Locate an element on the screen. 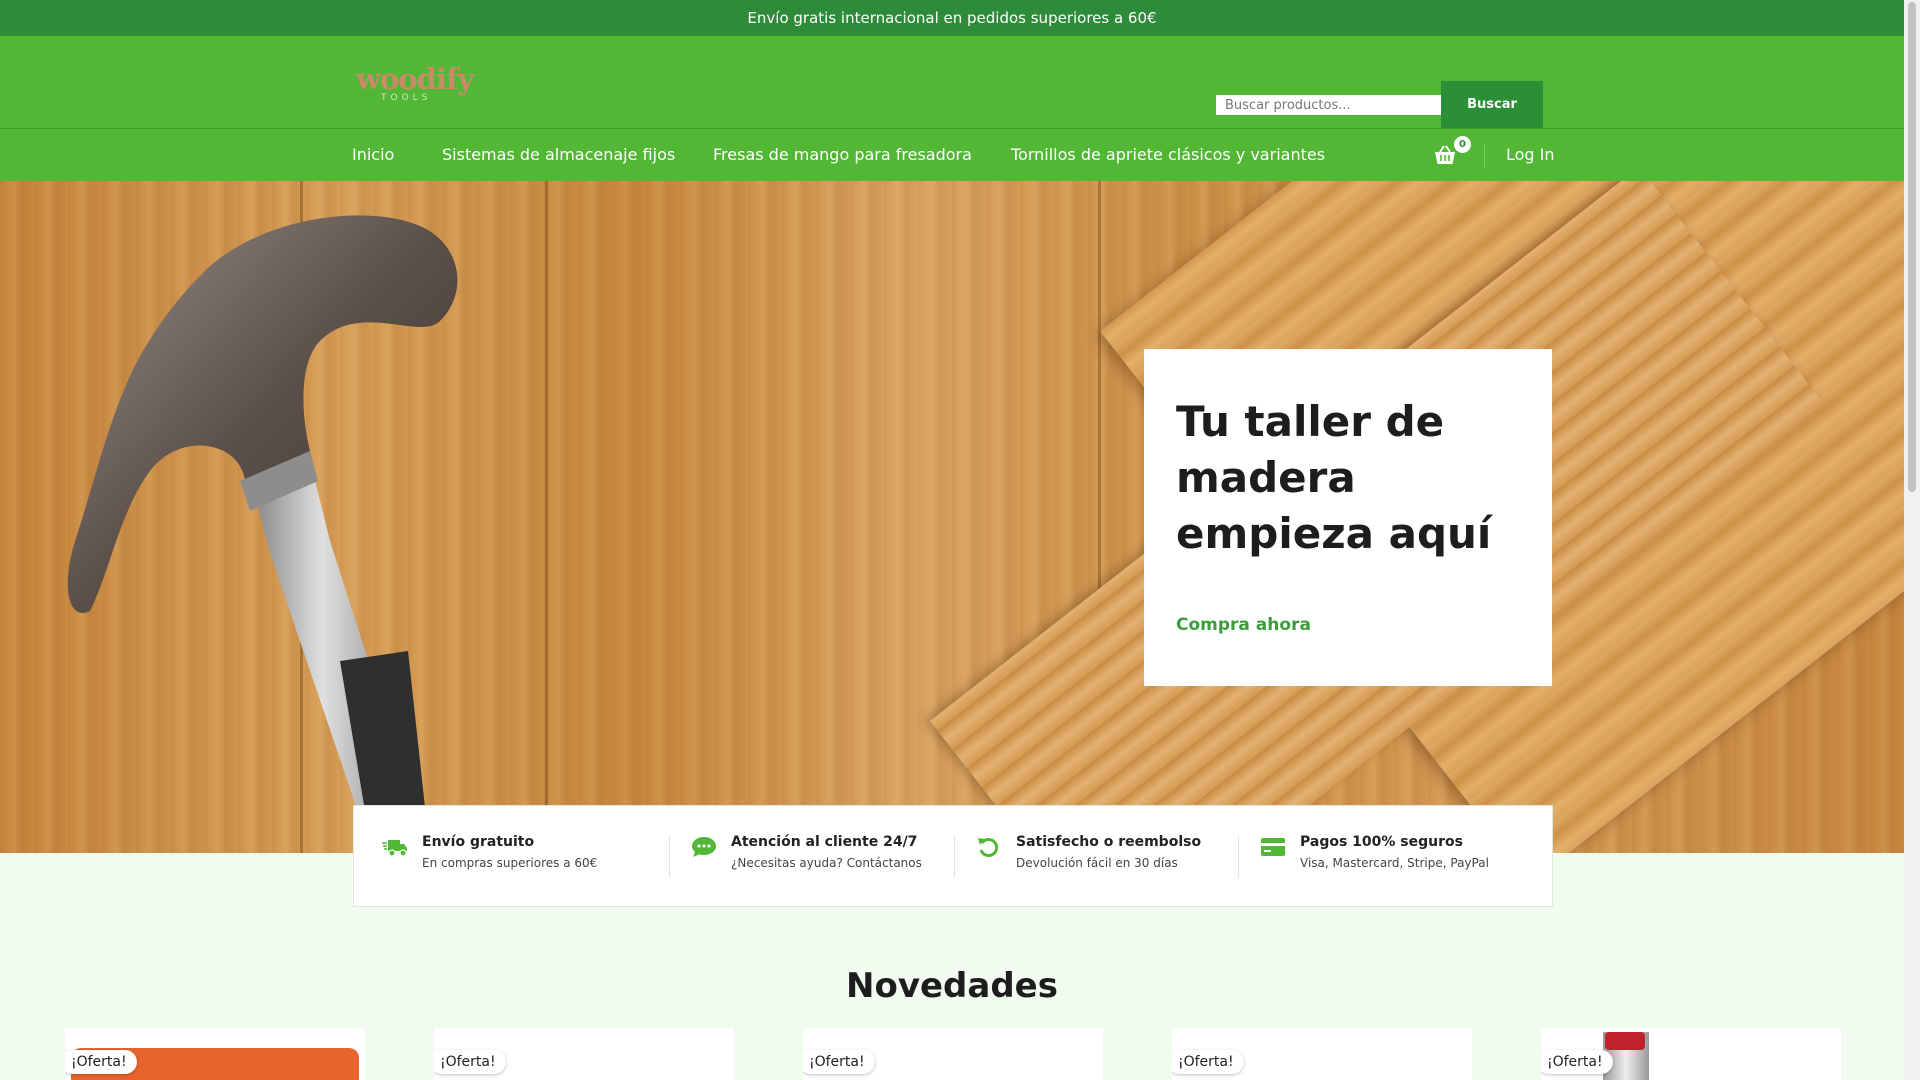 This screenshot has height=1080, width=1920. search-button: Buscar is located at coordinates (1492, 104).